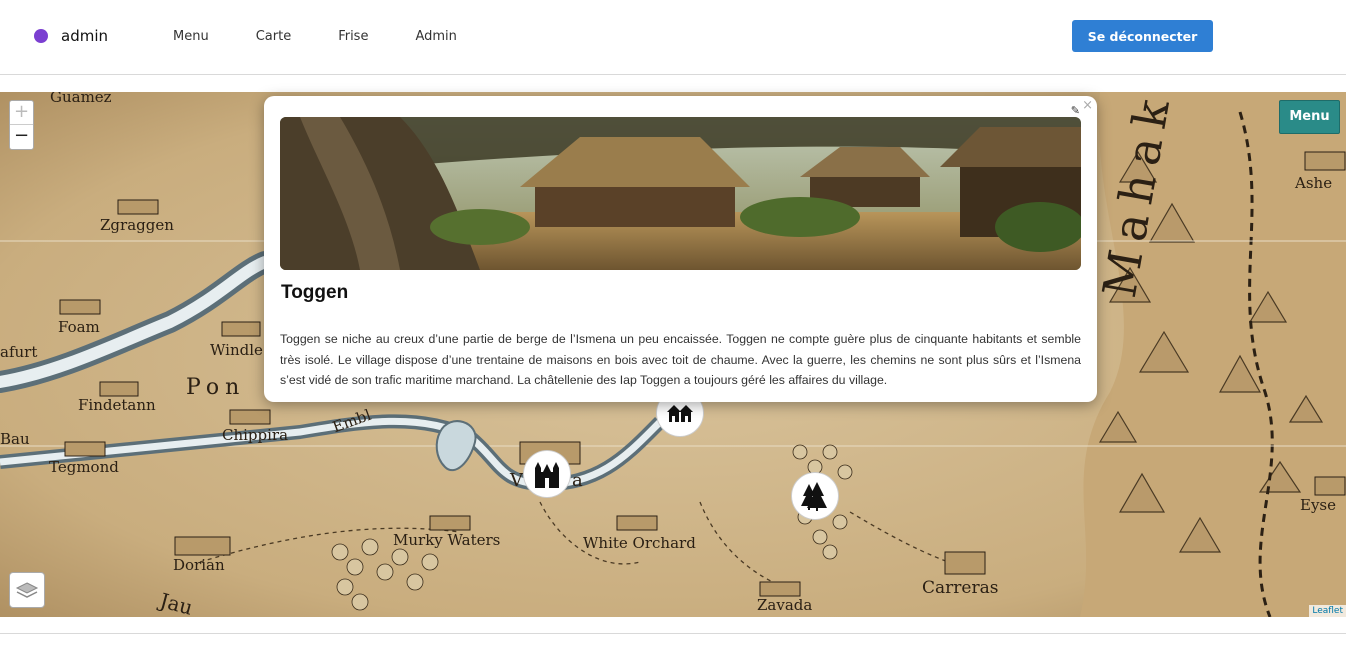  Describe the element at coordinates (1309, 117) in the screenshot. I see `map-menu-button: Menu` at that location.